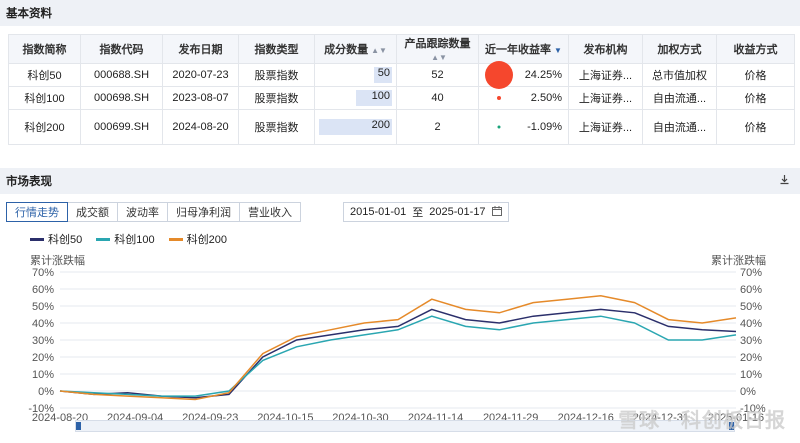 This screenshot has width=800, height=443. Describe the element at coordinates (92, 212) in the screenshot. I see `tab-turnover: 成交额` at that location.